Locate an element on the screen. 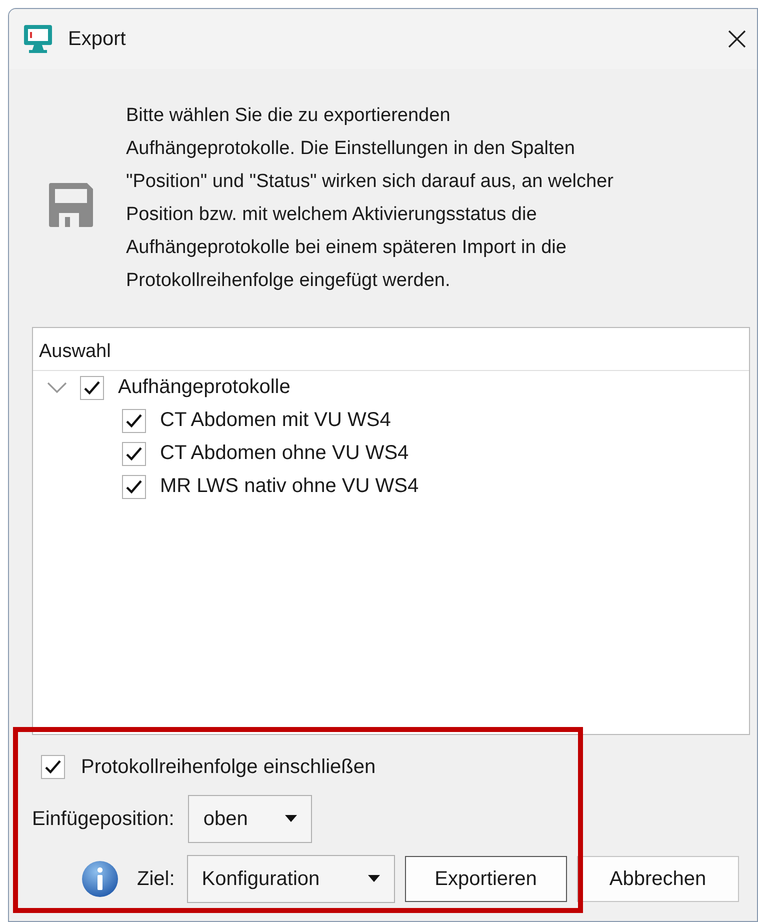 The image size is (758, 922). column-header: Auswahl is located at coordinates (391, 349).